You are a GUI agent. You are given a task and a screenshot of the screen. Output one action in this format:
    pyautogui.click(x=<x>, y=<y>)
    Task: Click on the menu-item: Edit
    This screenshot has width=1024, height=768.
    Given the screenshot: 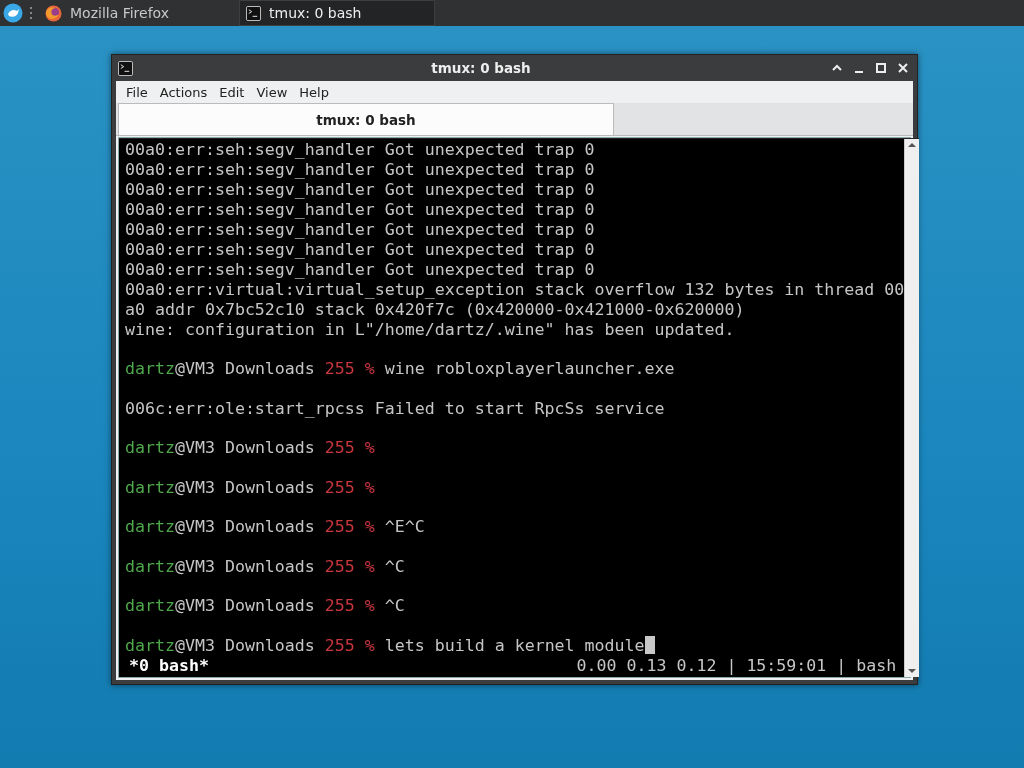 What is the action you would take?
    pyautogui.click(x=234, y=92)
    